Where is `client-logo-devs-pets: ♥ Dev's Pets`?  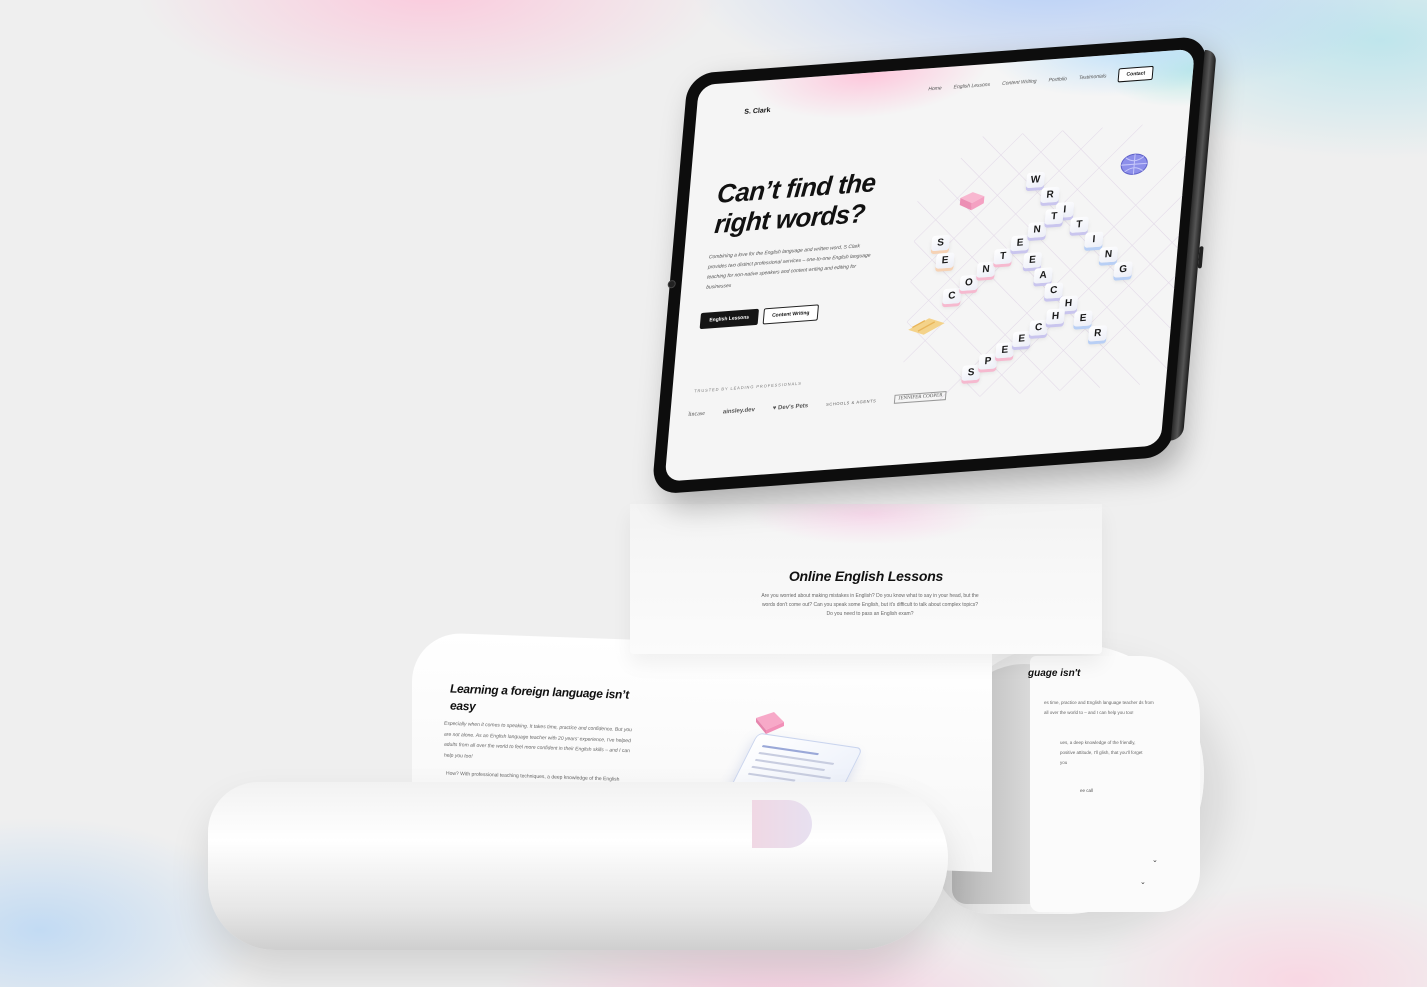 client-logo-devs-pets: ♥ Dev's Pets is located at coordinates (791, 407).